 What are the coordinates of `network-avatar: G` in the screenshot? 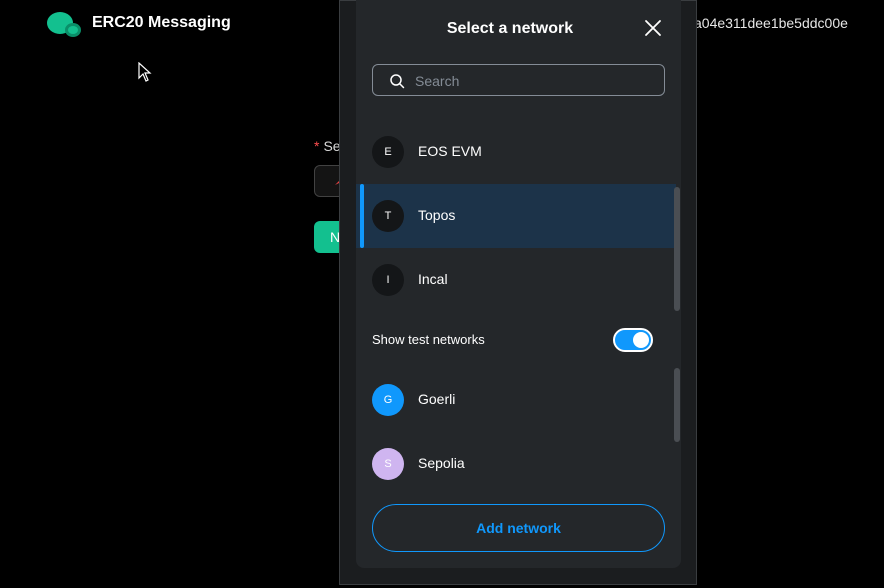 It's located at (388, 400).